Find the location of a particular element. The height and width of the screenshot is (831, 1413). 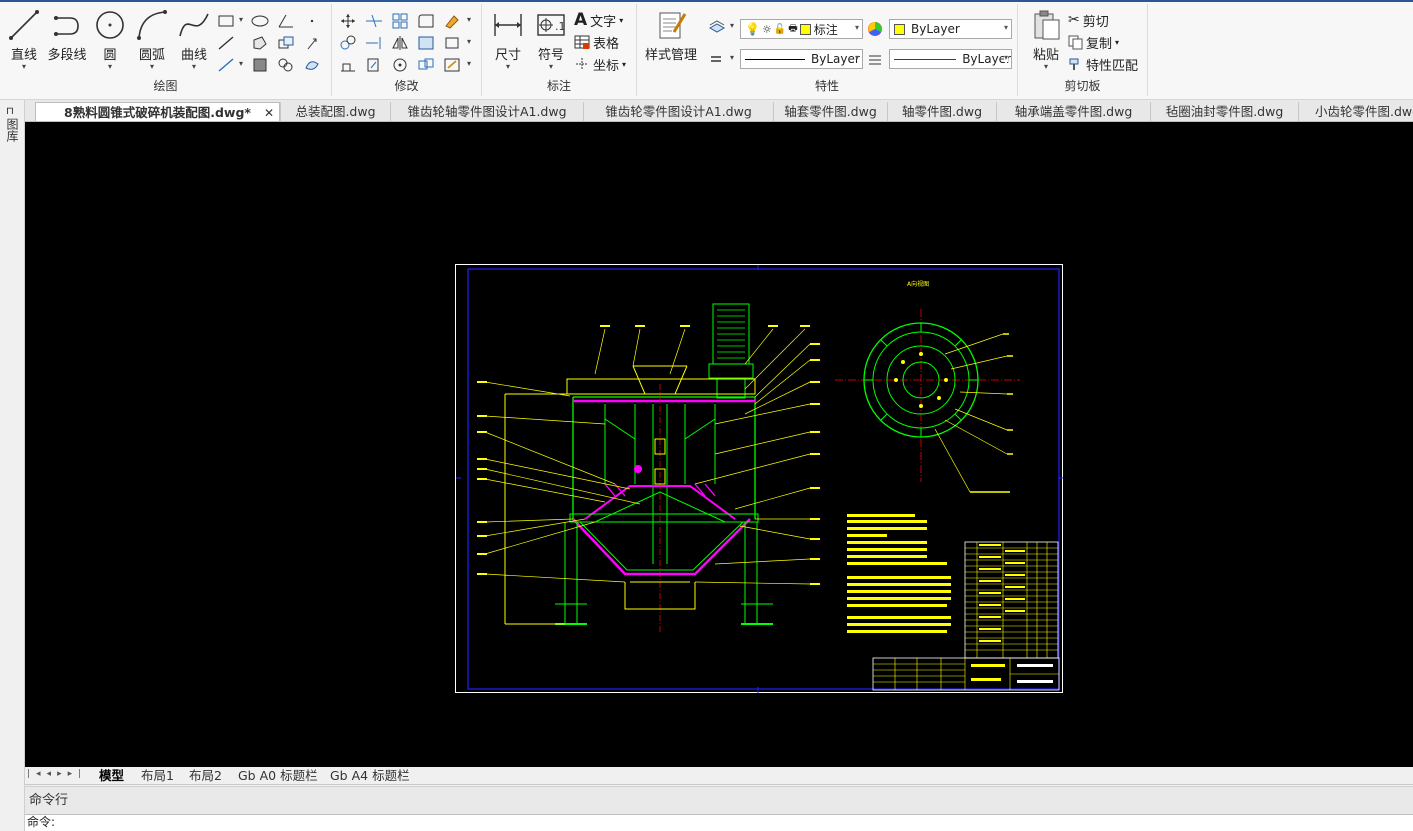

explode-icon is located at coordinates (452, 43).